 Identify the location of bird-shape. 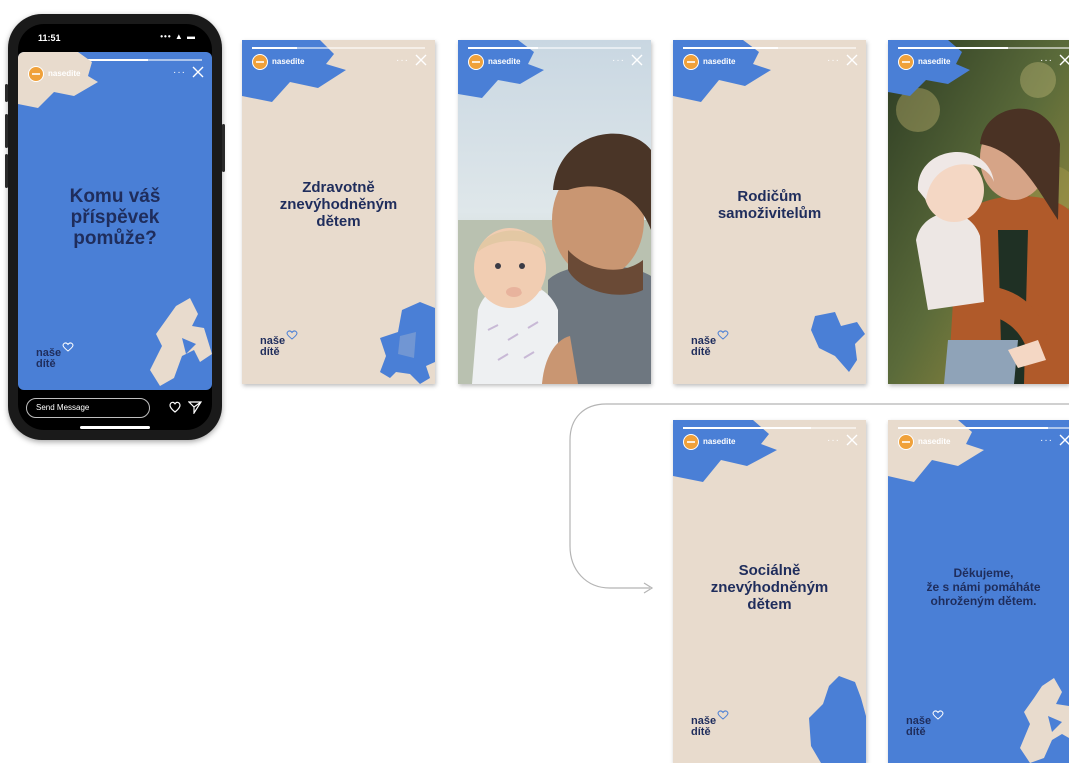
(838, 342).